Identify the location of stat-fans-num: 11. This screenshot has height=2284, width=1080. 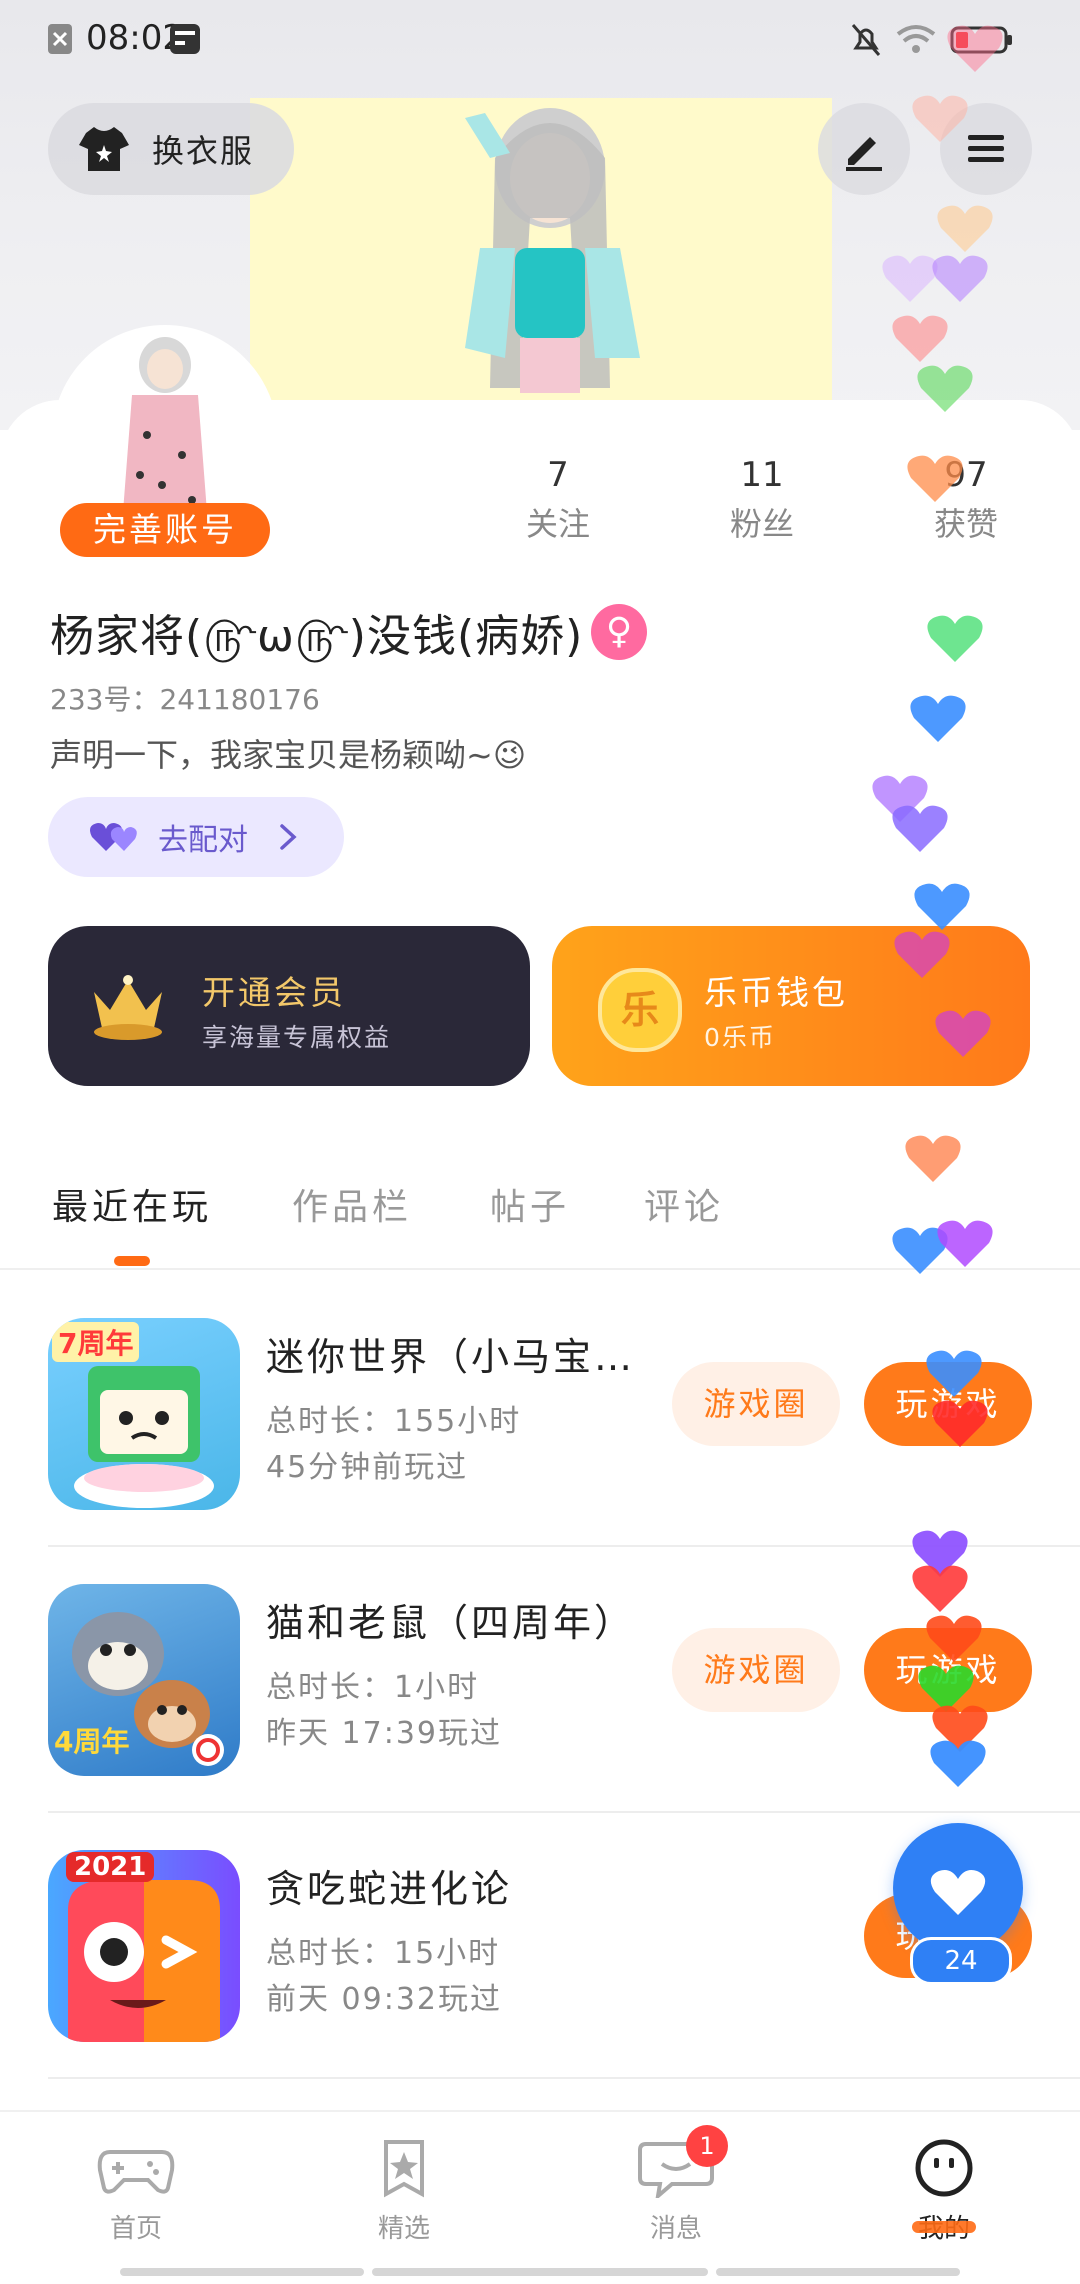
(762, 475).